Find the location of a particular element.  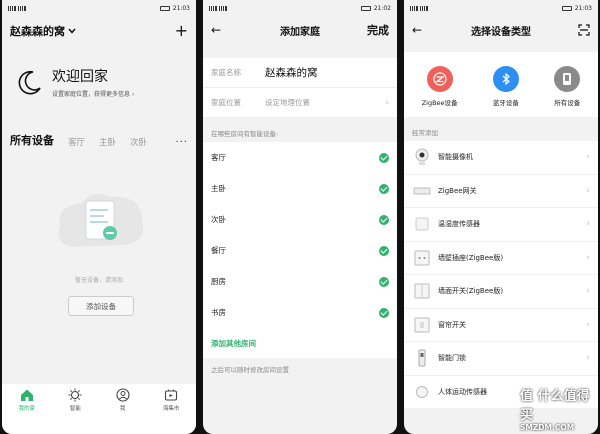

wall-switch-icon is located at coordinates (422, 291).